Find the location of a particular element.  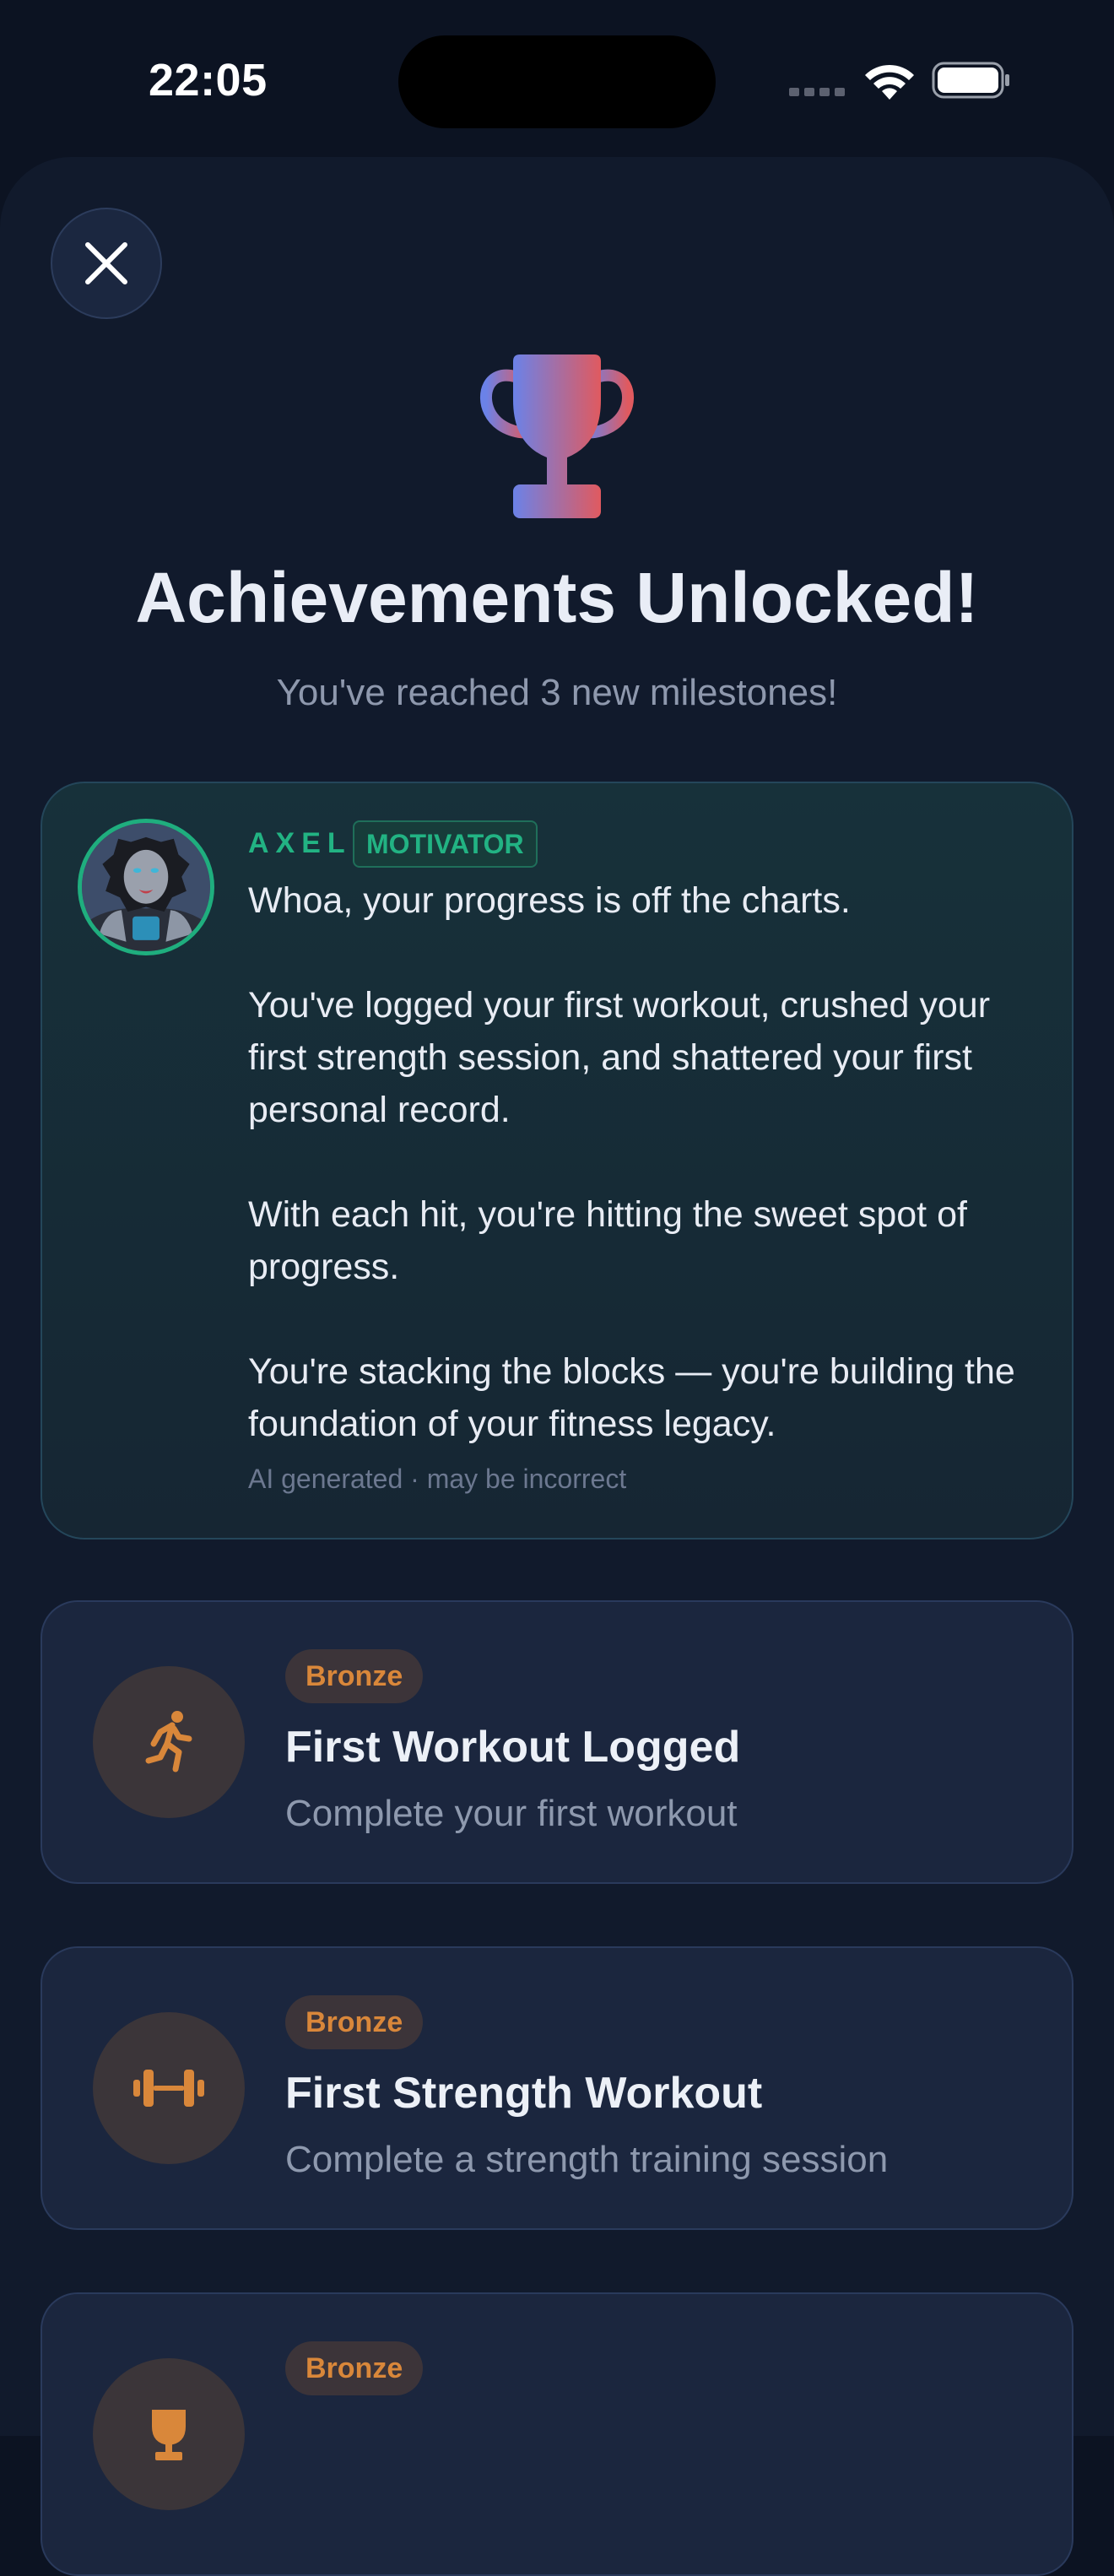

dynamic-island is located at coordinates (557, 81).